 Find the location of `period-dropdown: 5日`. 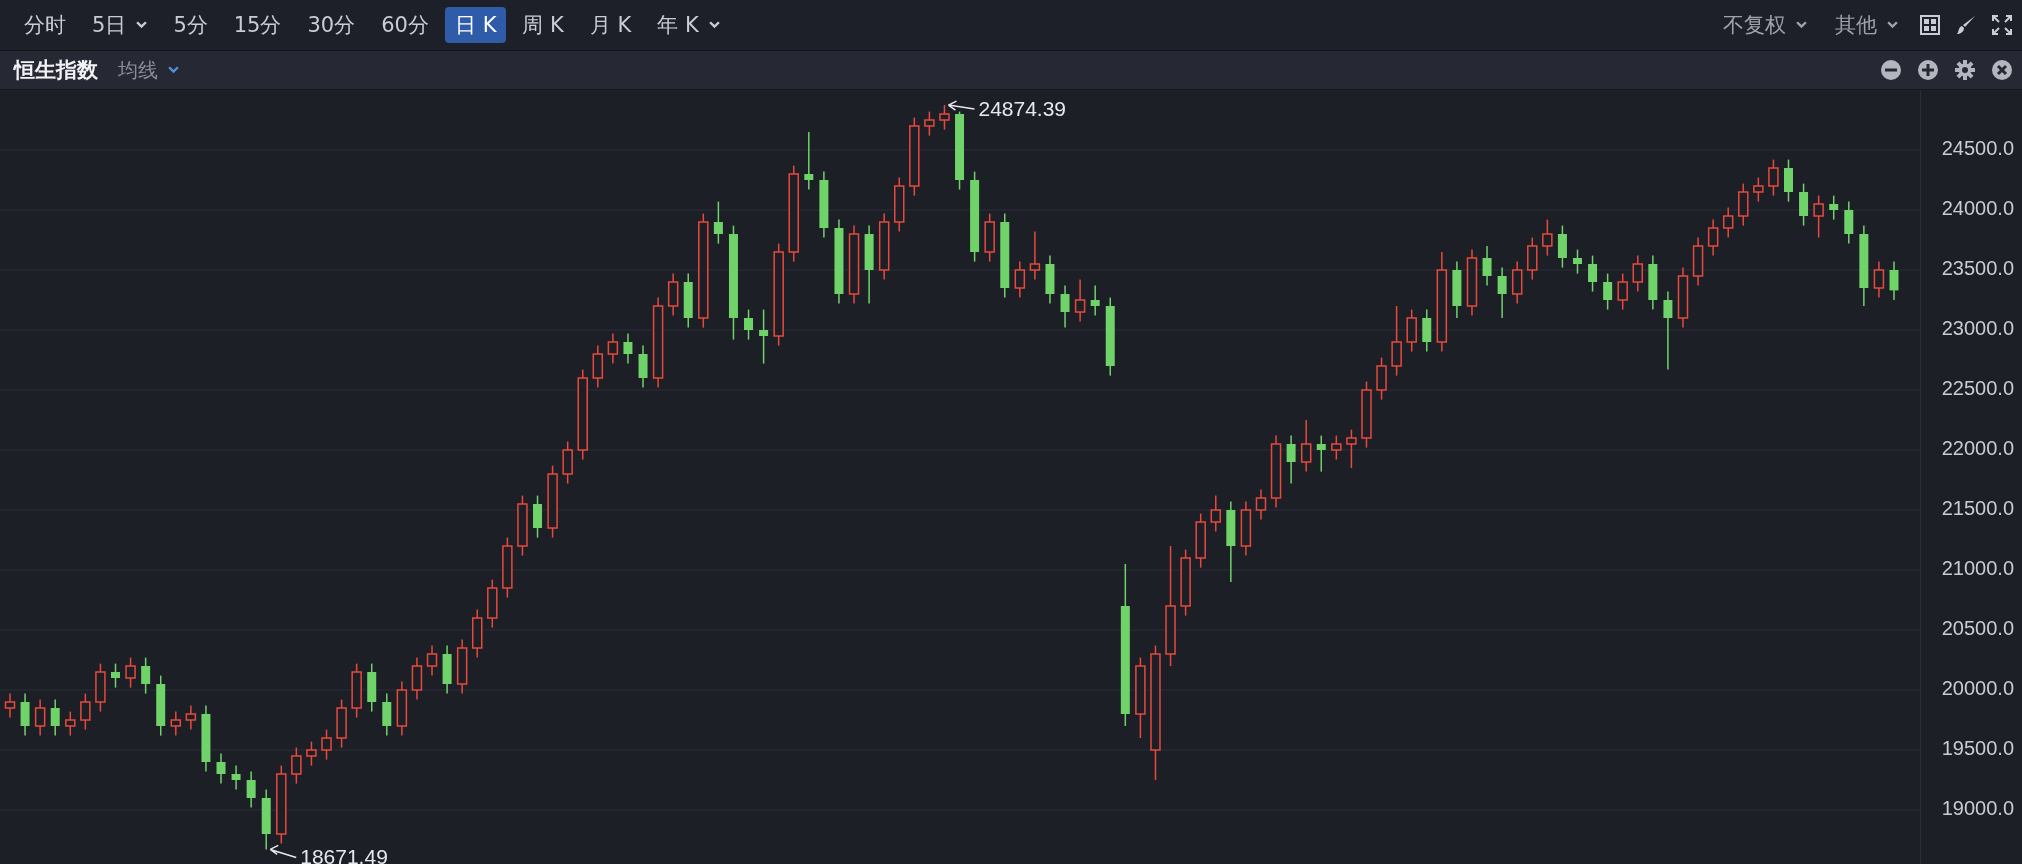

period-dropdown: 5日 is located at coordinates (120, 25).